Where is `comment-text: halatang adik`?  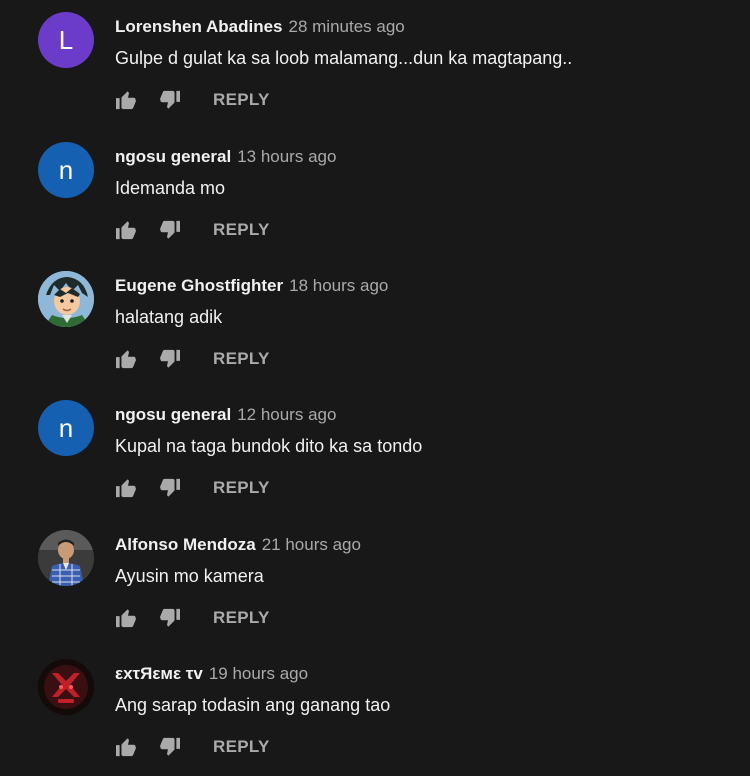 comment-text: halatang adik is located at coordinates (169, 317).